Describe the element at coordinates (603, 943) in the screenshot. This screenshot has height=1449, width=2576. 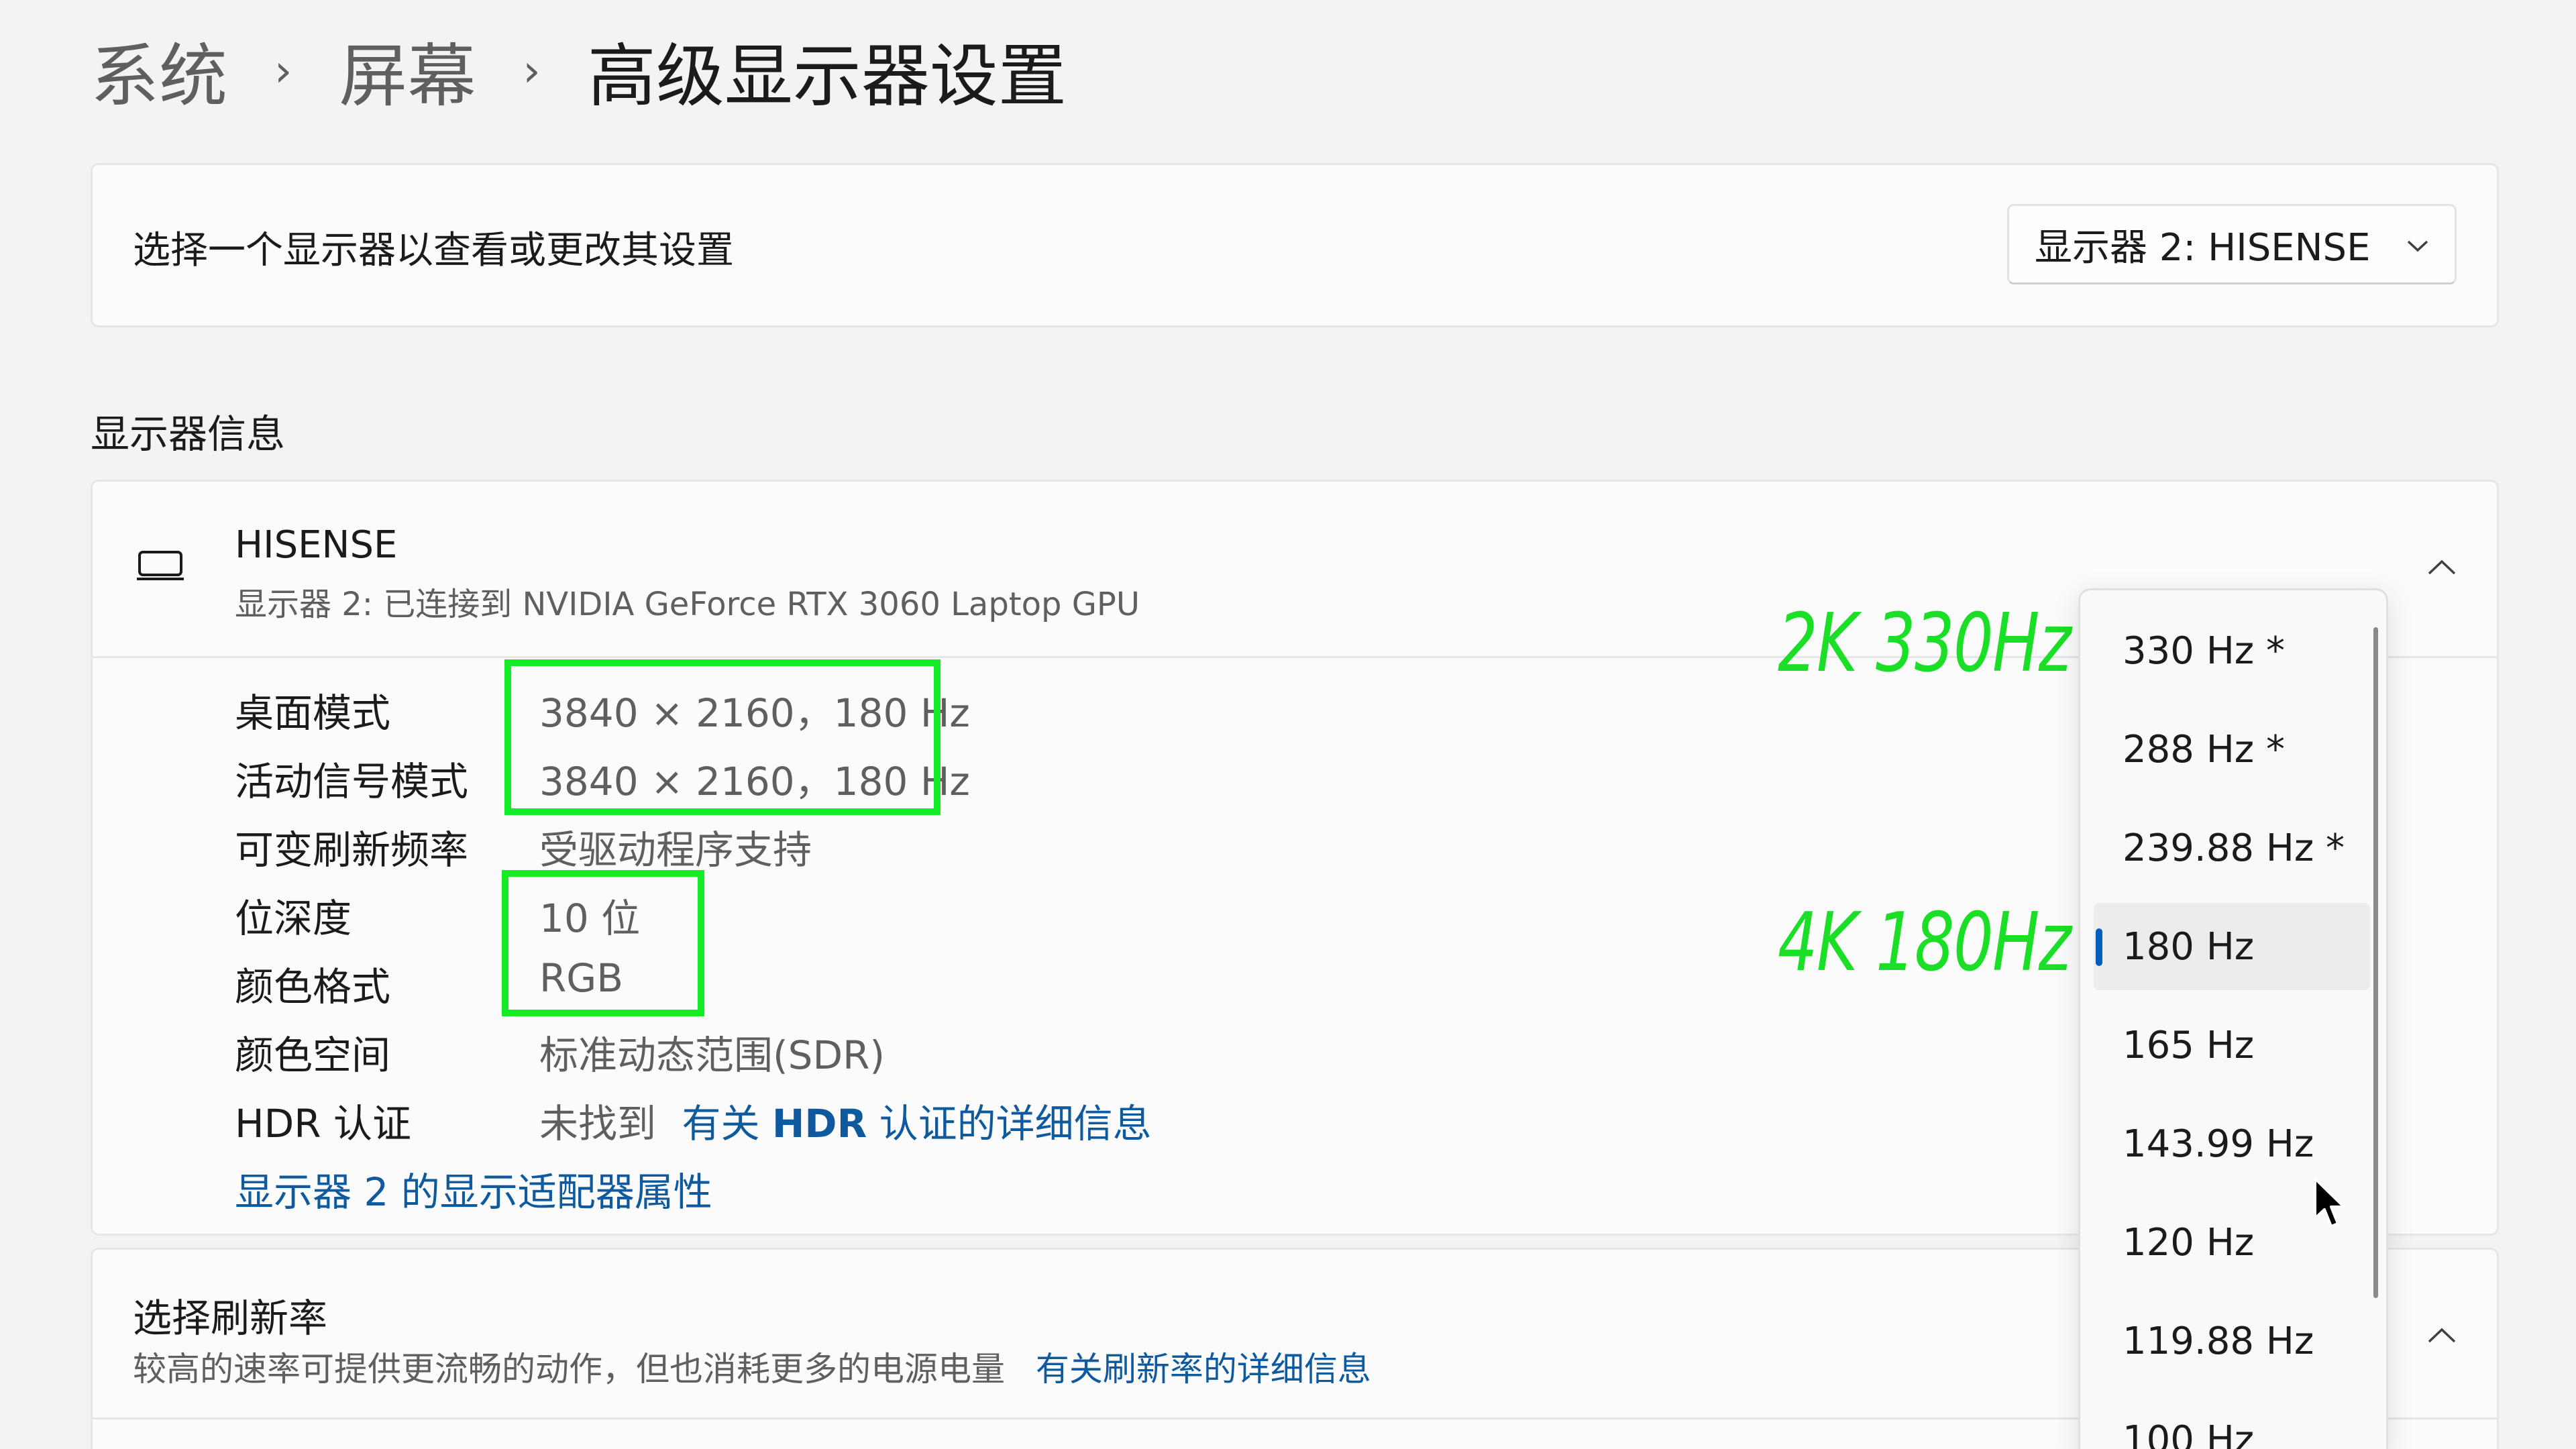
I see `highlight-box-bit-depth` at that location.